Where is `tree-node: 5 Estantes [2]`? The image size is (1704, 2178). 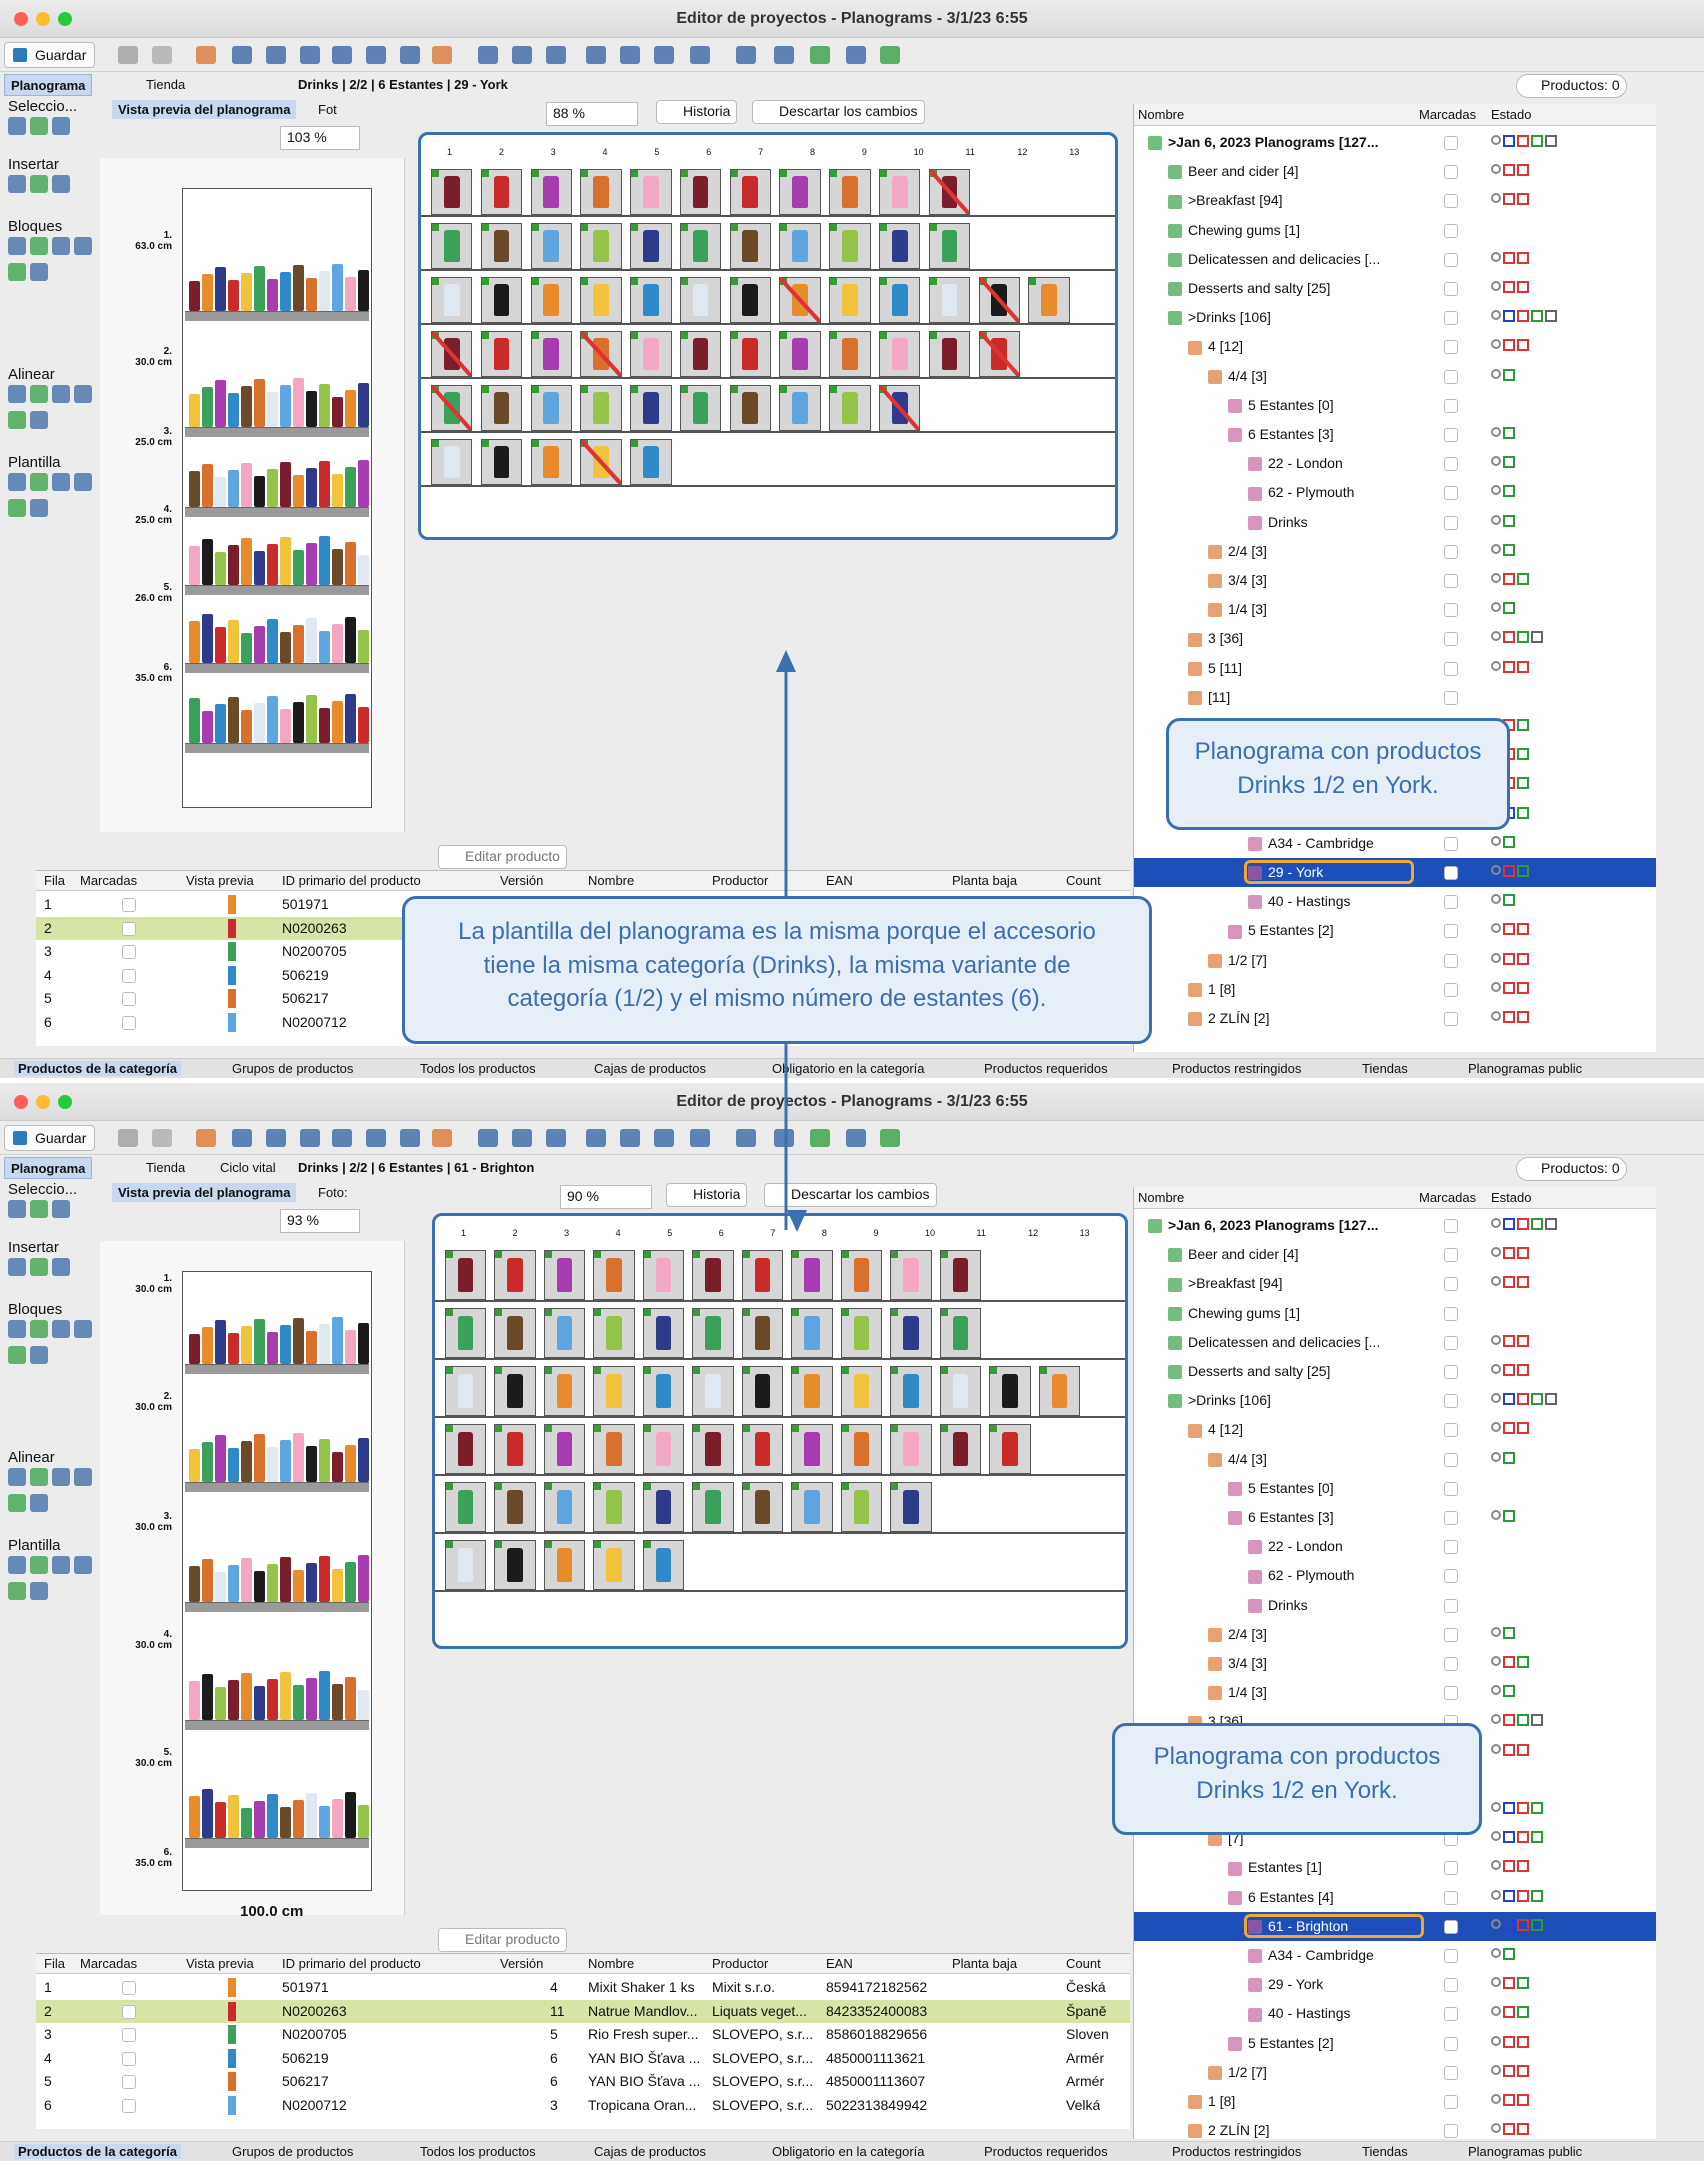 tree-node: 5 Estantes [2] is located at coordinates (1395, 2043).